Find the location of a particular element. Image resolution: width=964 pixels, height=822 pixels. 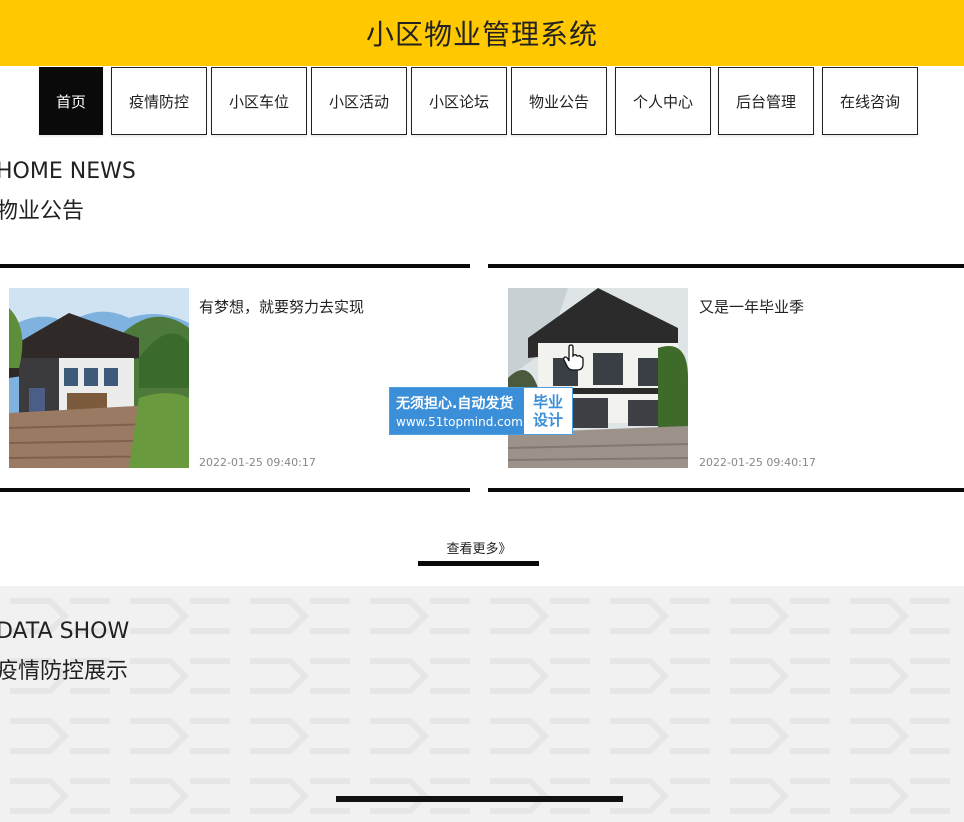

data-show-divider is located at coordinates (479, 799).